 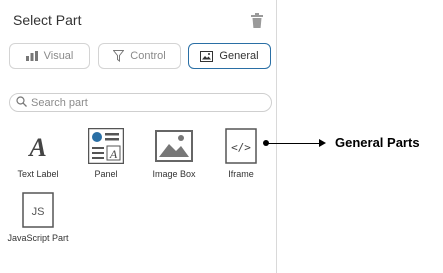 What do you see at coordinates (138, 22) in the screenshot?
I see `panel-header: Select Part` at bounding box center [138, 22].